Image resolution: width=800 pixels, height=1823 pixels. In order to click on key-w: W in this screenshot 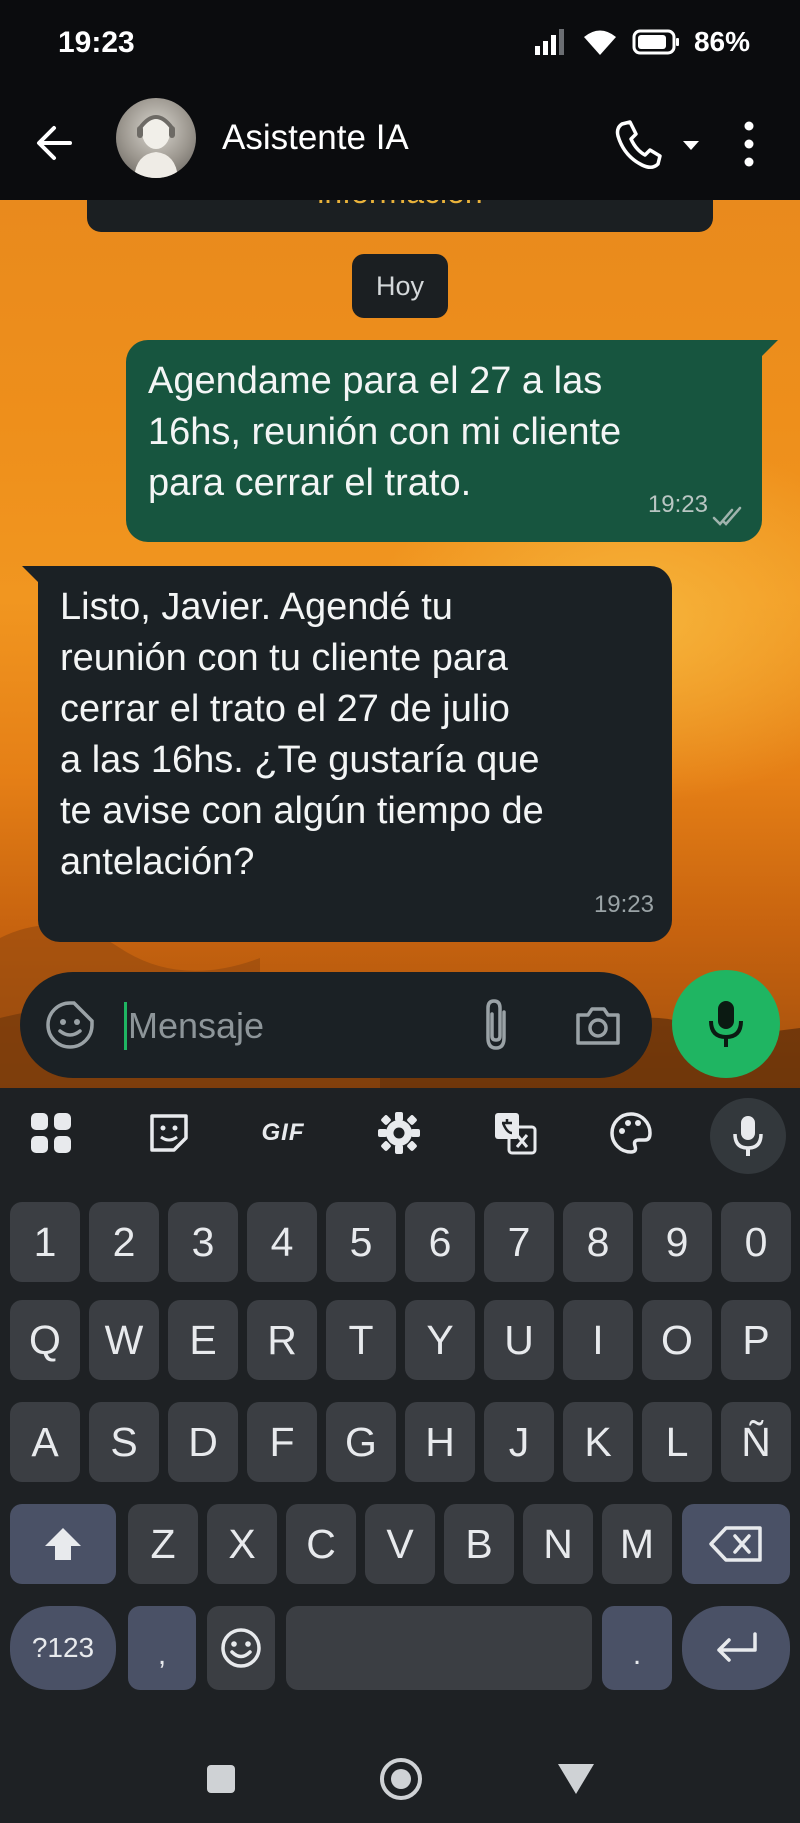, I will do `click(124, 1340)`.